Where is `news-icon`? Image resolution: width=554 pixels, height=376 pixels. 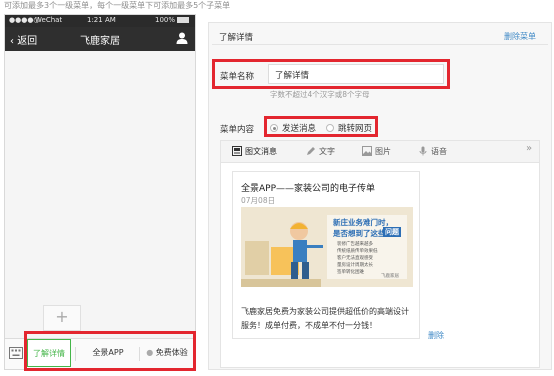 news-icon is located at coordinates (237, 151).